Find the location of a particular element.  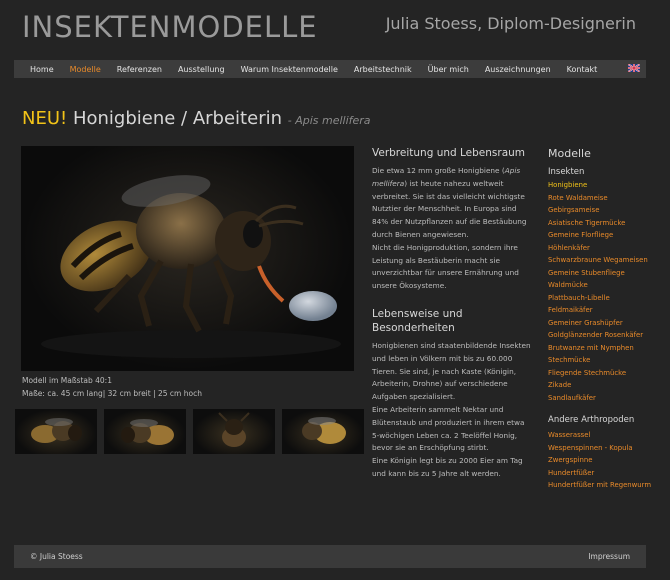

insekten-link: Honigbiene is located at coordinates (603, 185).